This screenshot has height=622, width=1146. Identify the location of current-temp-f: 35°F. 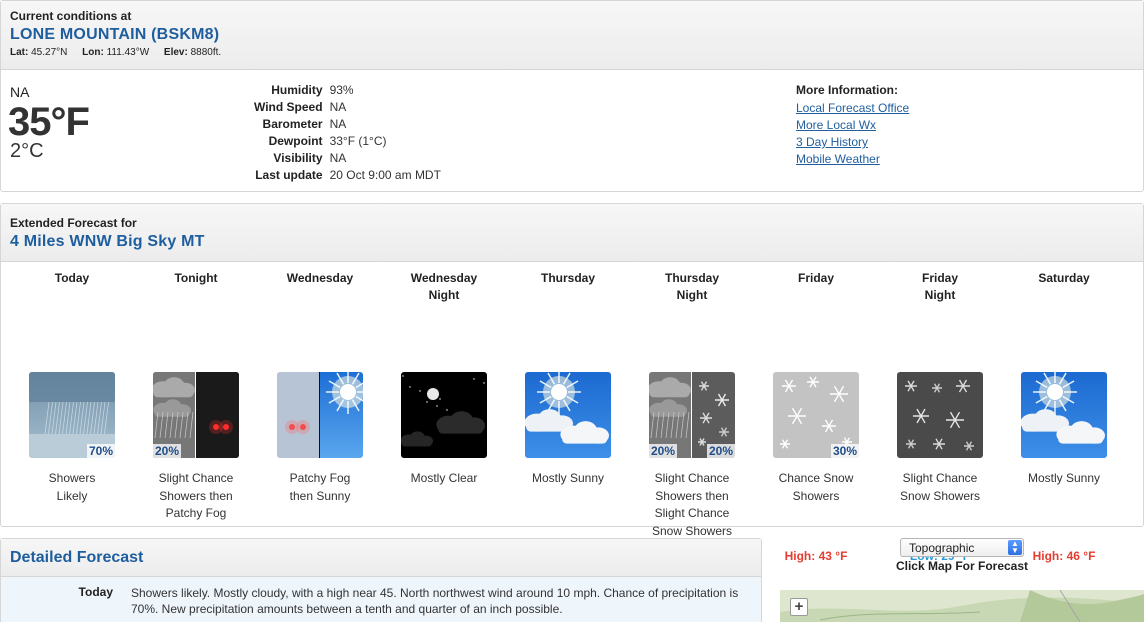
(49, 122).